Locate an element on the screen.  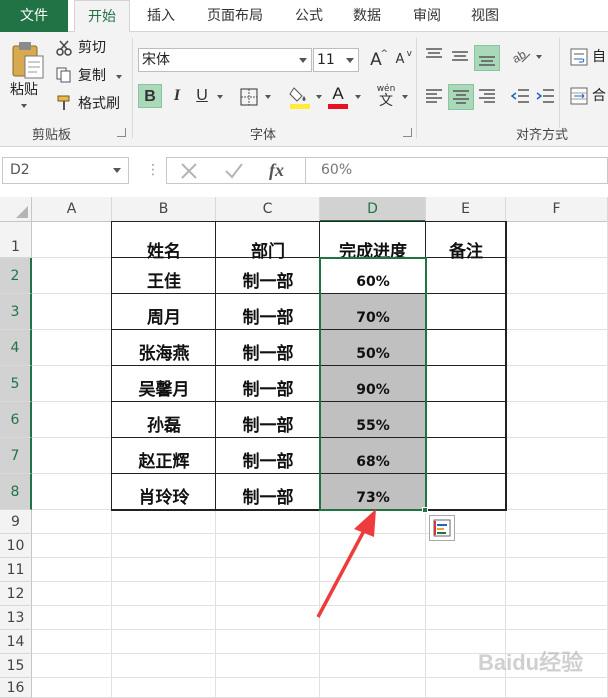
row-header-8: 8 is located at coordinates (16, 492).